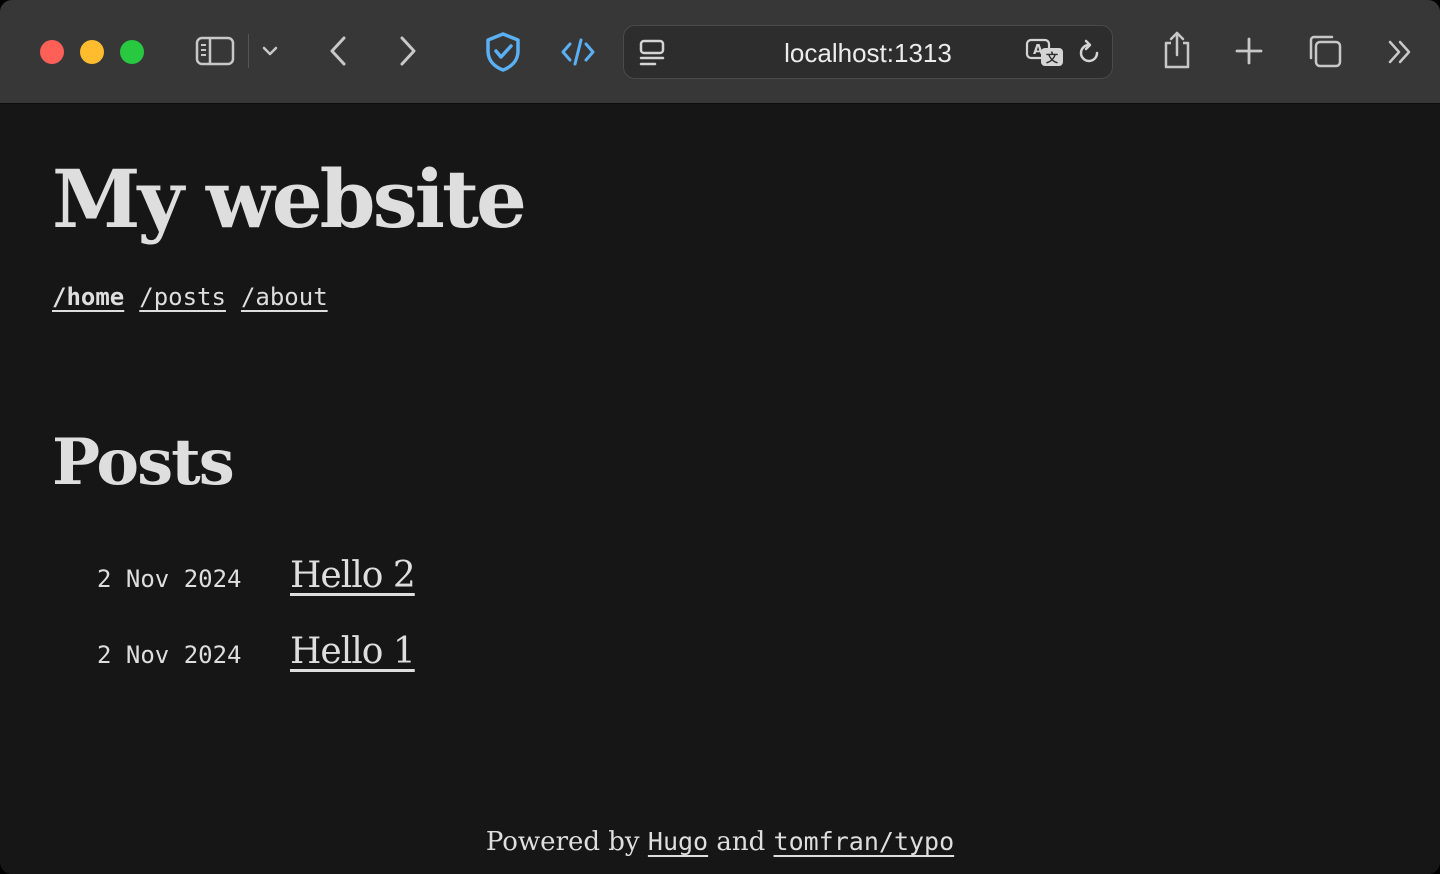 This screenshot has width=1440, height=874. I want to click on sidebar-icon, so click(215, 51).